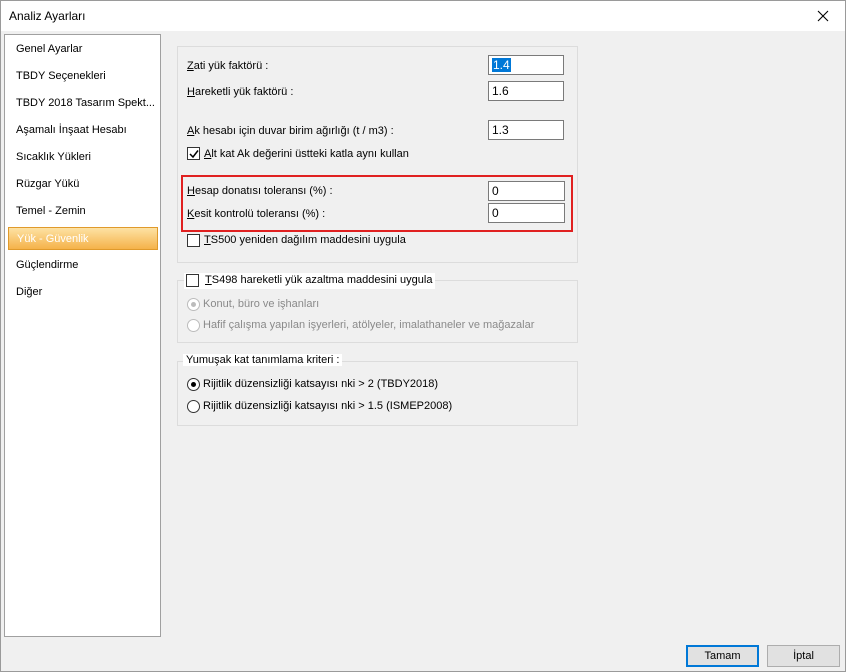 Image resolution: width=846 pixels, height=672 pixels. I want to click on ts498-group, so click(377, 311).